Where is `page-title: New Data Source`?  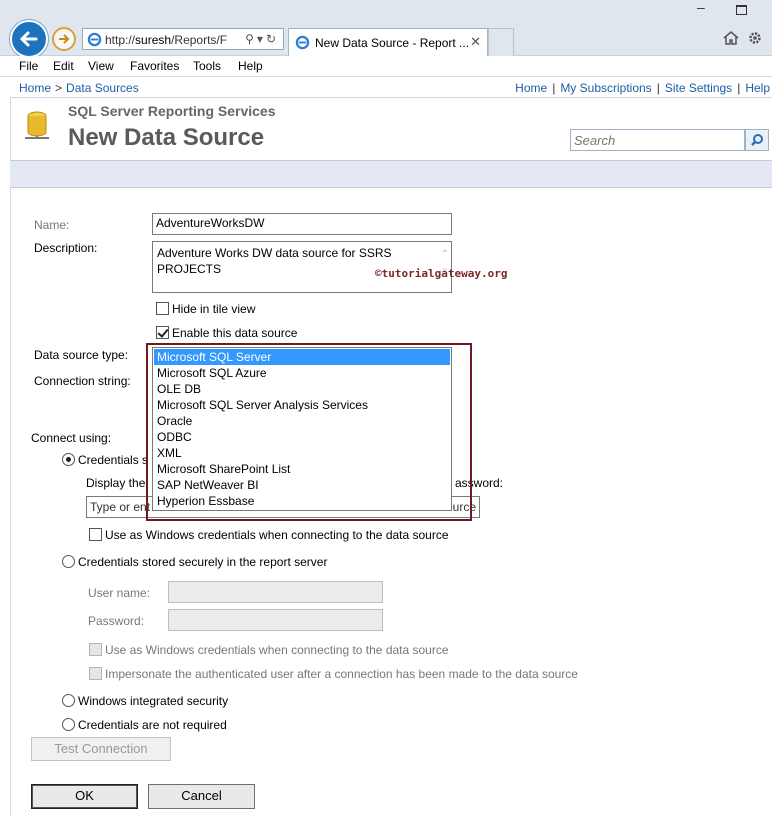
page-title: New Data Source is located at coordinates (166, 137).